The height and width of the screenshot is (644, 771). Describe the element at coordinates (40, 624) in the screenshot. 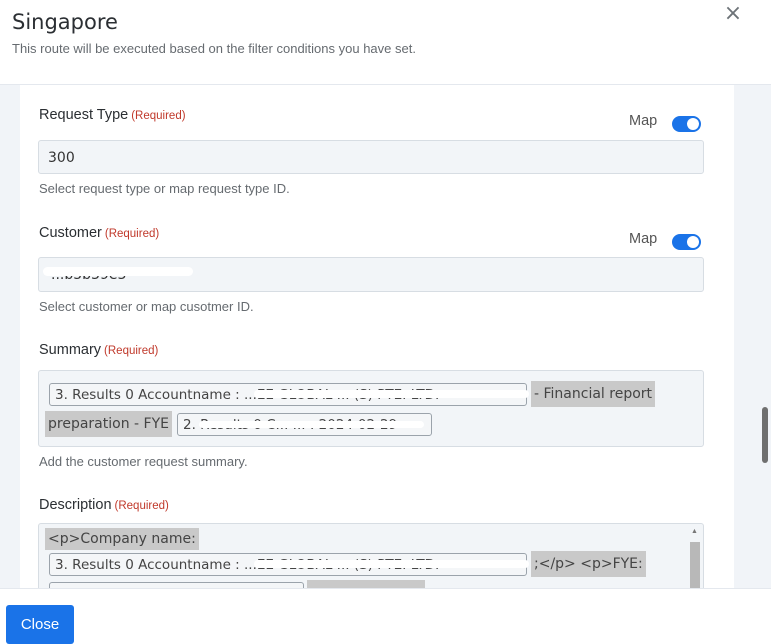

I see `close-button: Close` at that location.